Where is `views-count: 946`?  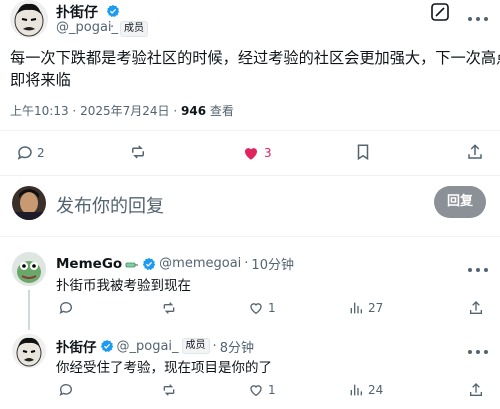 views-count: 946 is located at coordinates (194, 111).